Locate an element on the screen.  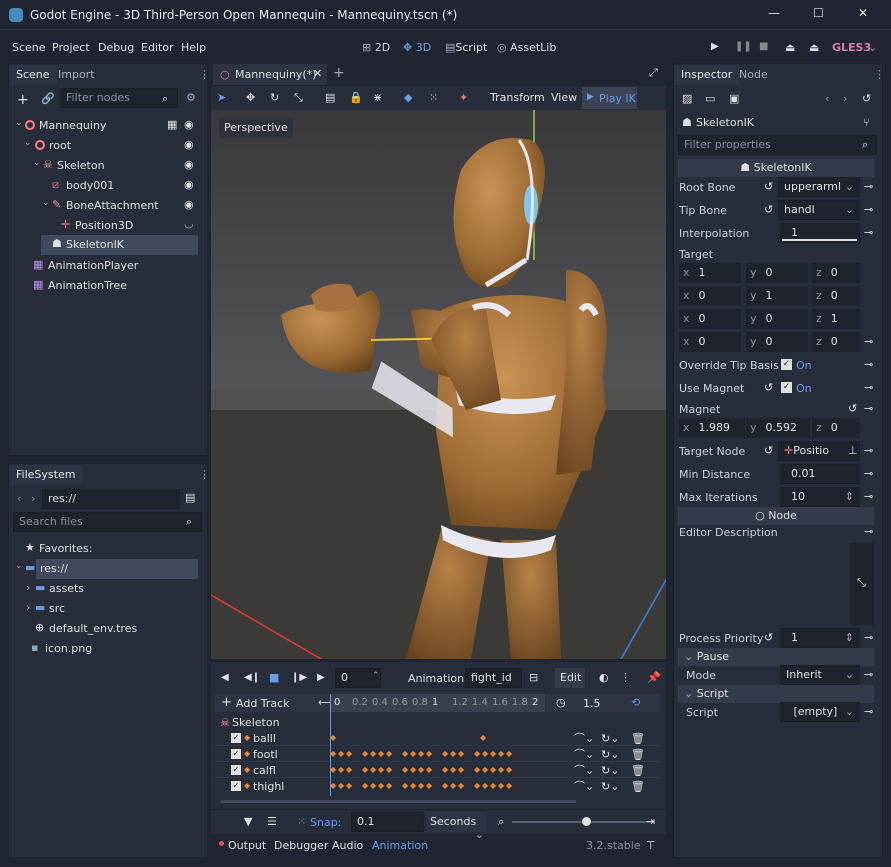
more-icon: ⋮ is located at coordinates (879, 74).